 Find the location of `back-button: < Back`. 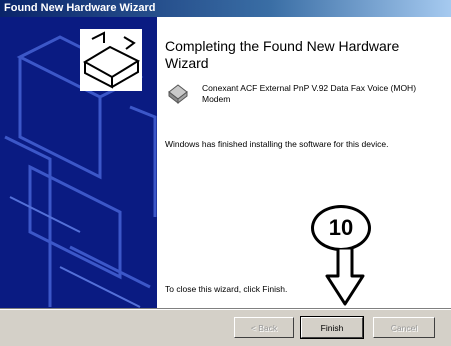

back-button: < Back is located at coordinates (264, 327).